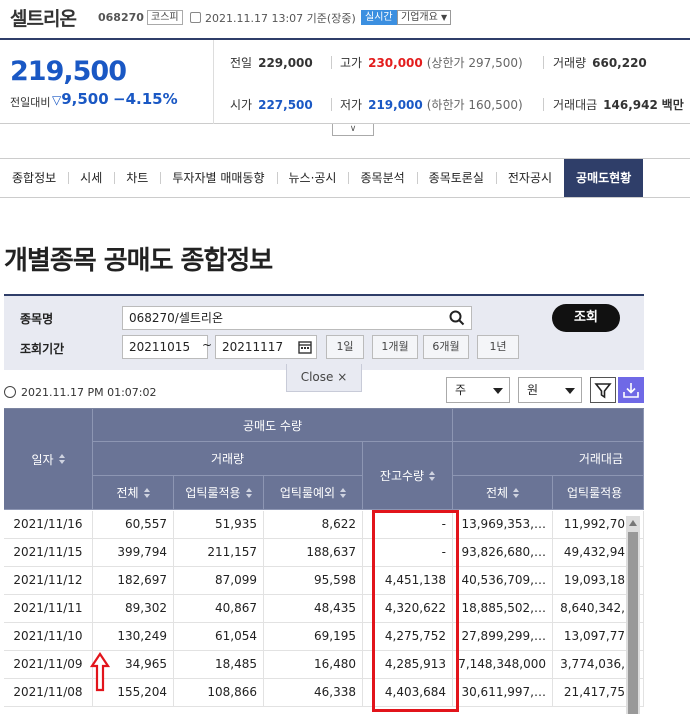 The image size is (690, 714). What do you see at coordinates (586, 318) in the screenshot?
I see `submit-query-button: 조회` at bounding box center [586, 318].